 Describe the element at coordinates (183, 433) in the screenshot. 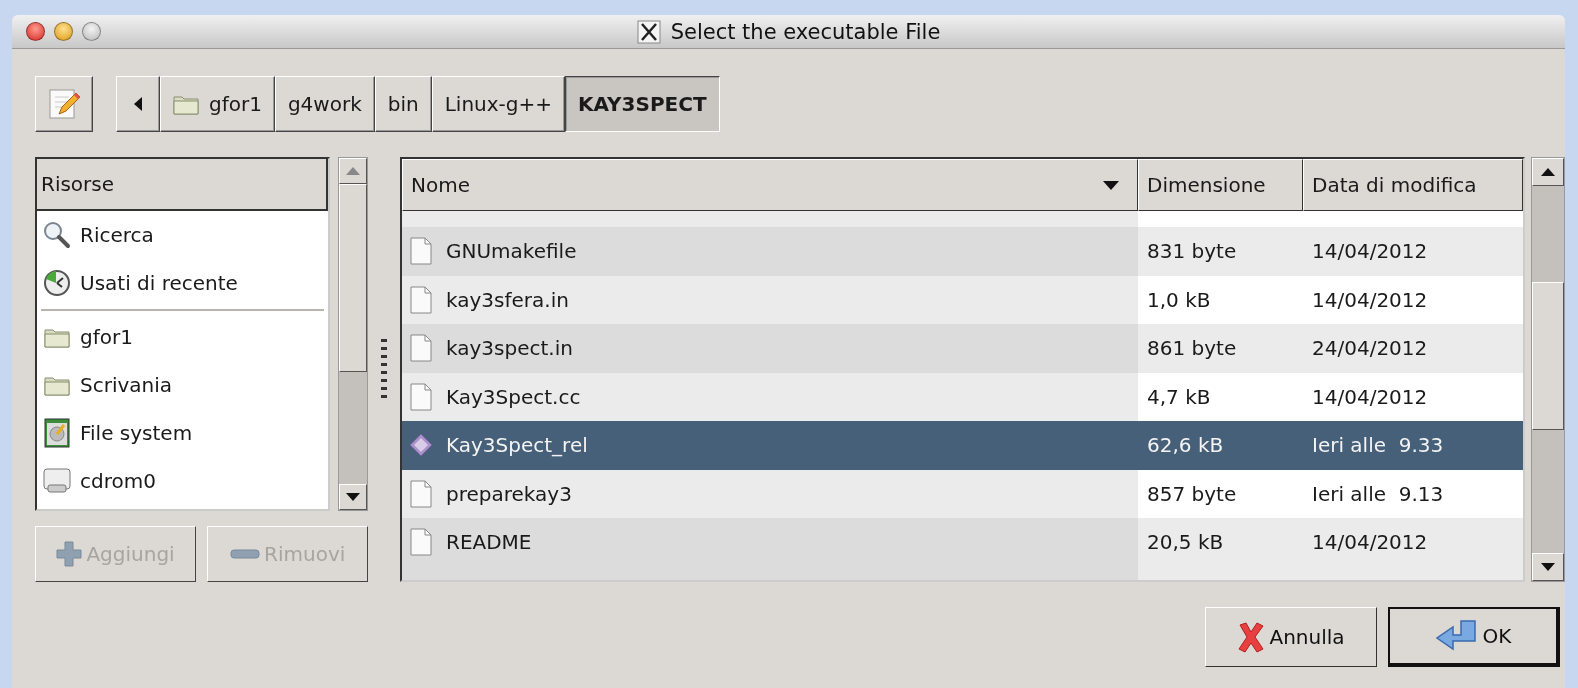

I see `place-item: File system` at that location.